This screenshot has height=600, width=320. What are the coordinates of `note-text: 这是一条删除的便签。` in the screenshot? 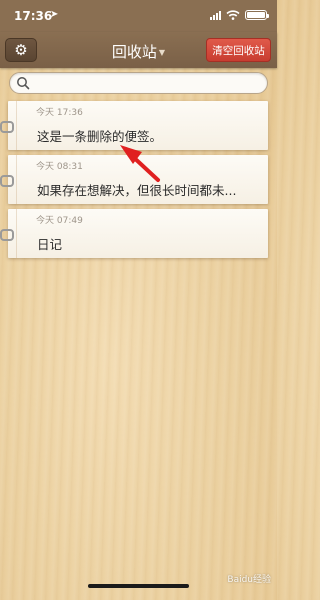 It's located at (100, 136).